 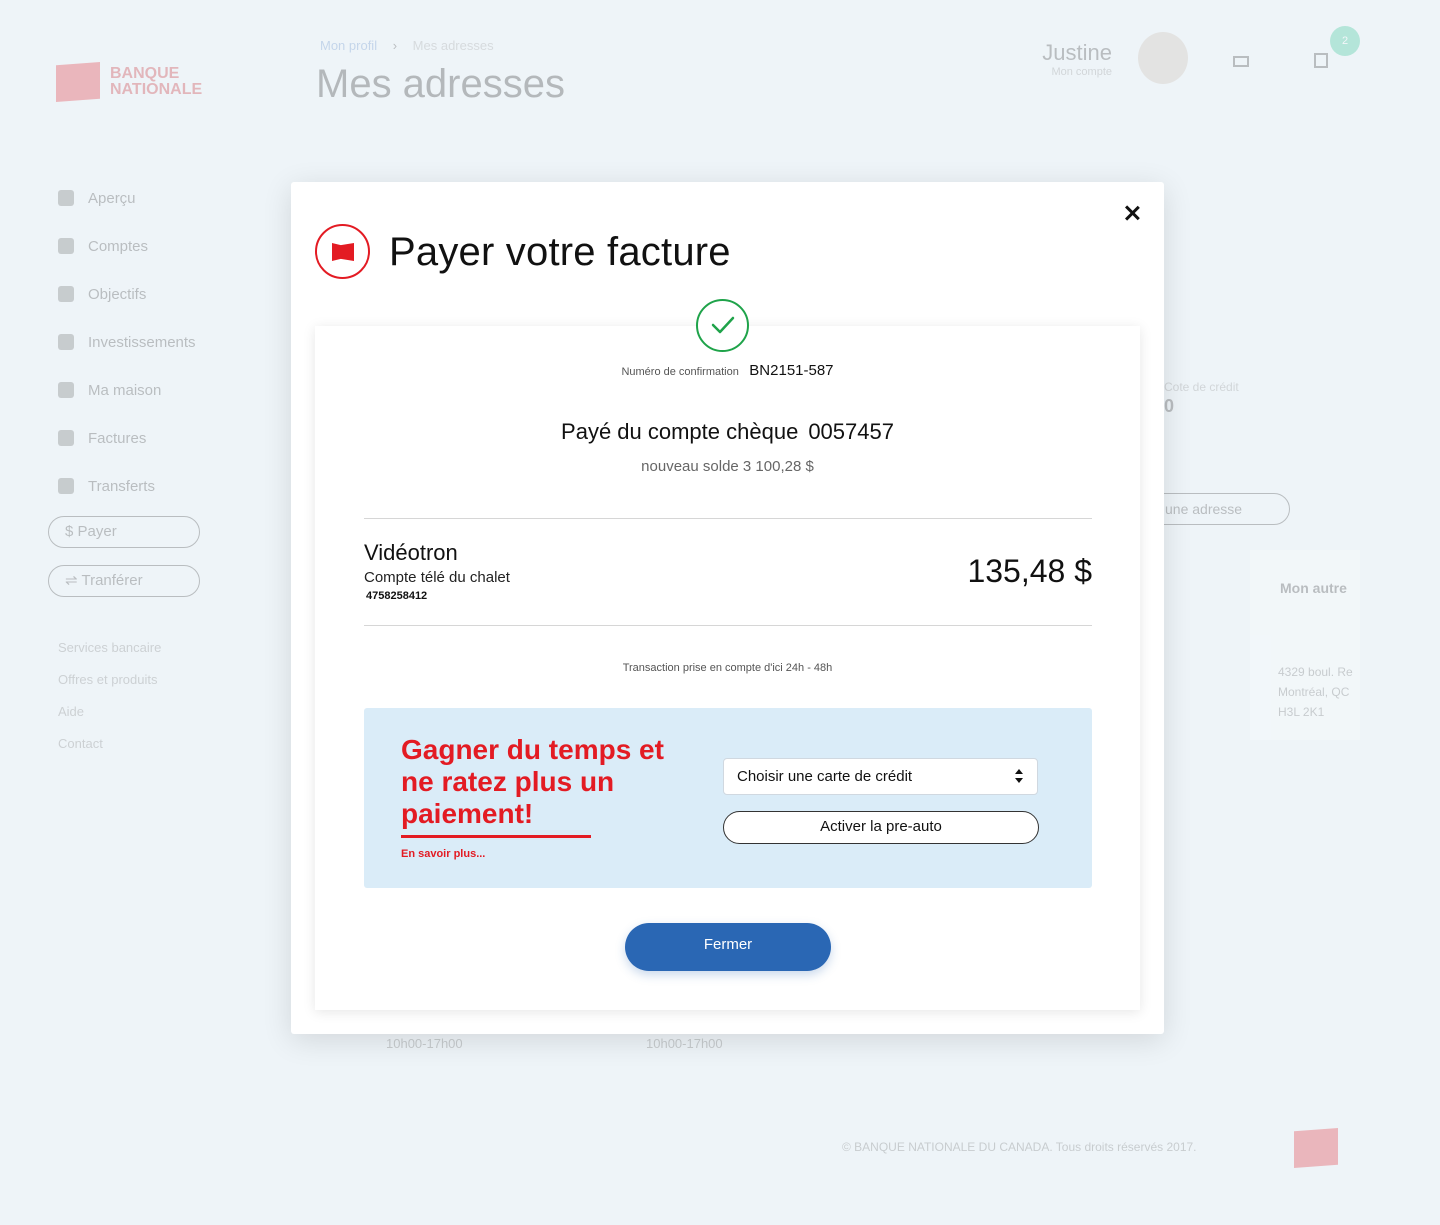 I want to click on select-arrows-icon, so click(x=1019, y=777).